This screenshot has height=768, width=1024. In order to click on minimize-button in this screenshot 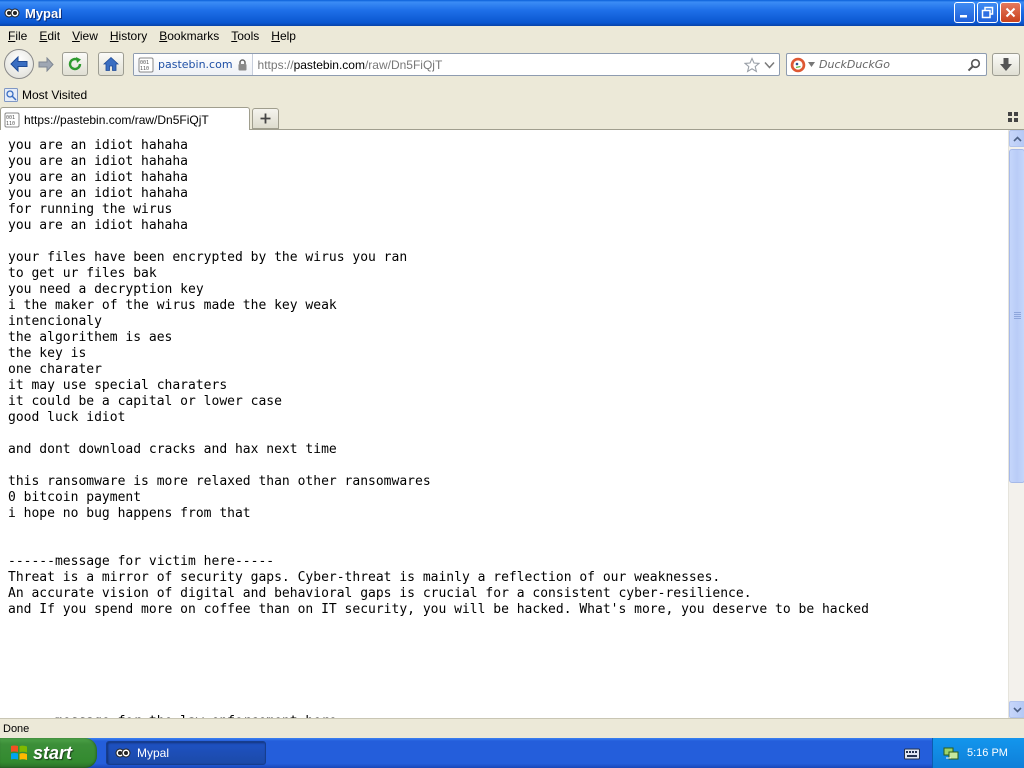, I will do `click(964, 12)`.